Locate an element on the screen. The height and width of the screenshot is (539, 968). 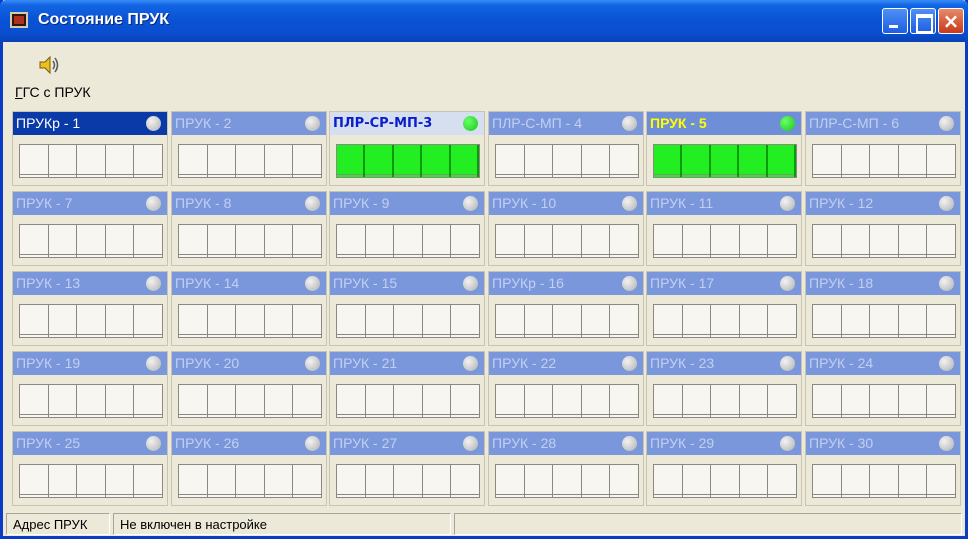
pruk-panel: ПРУК - 8 is located at coordinates (249, 228).